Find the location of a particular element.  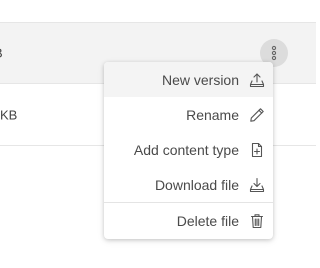

menu-item-new-version: New version is located at coordinates (188, 79).